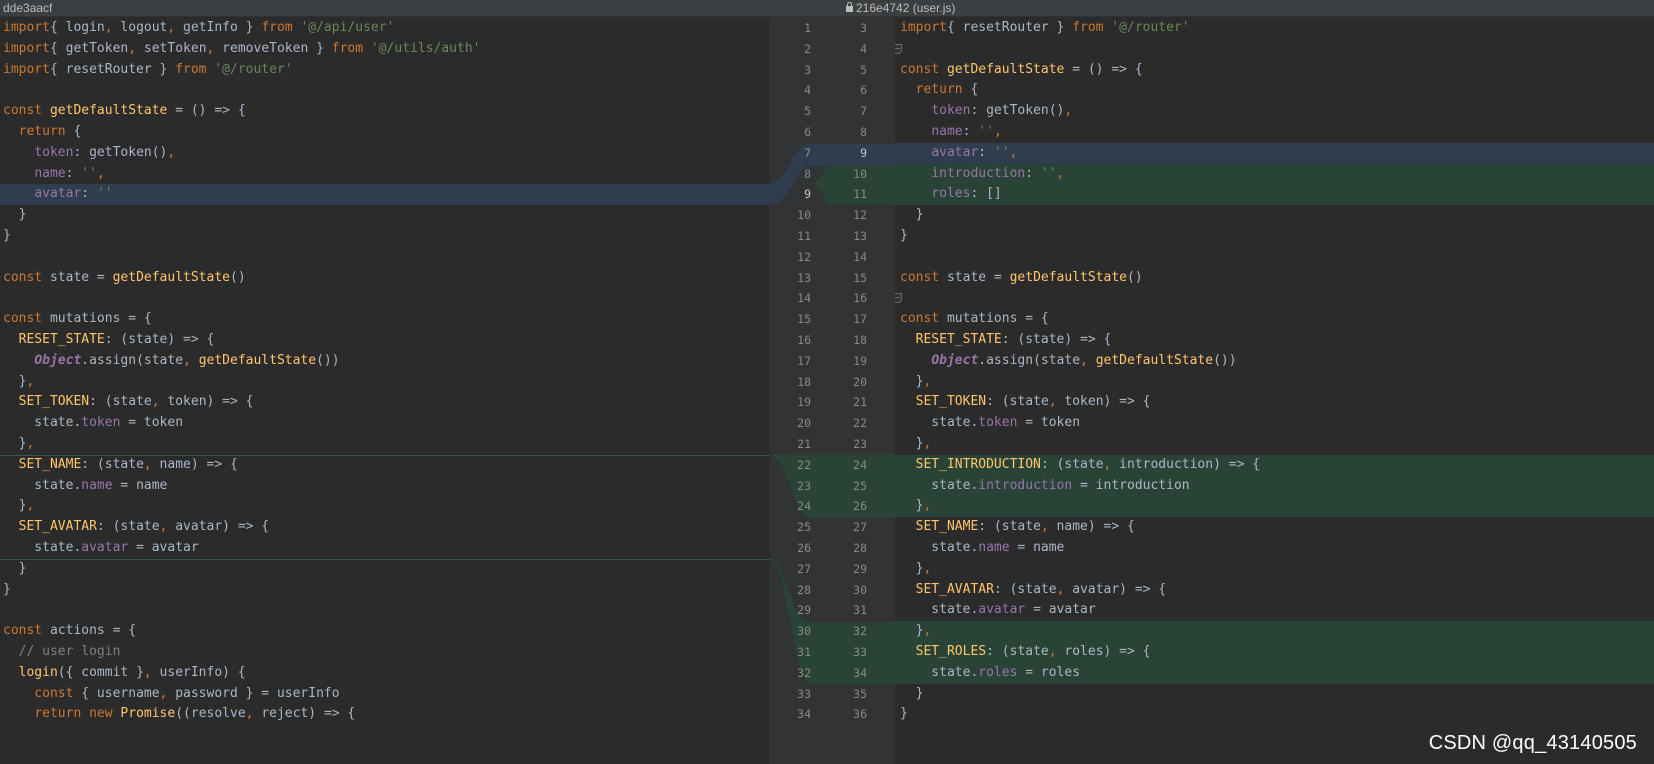 This screenshot has width=1654, height=764. Describe the element at coordinates (1274, 486) in the screenshot. I see `right-code-line: state.introduction = introduction` at that location.